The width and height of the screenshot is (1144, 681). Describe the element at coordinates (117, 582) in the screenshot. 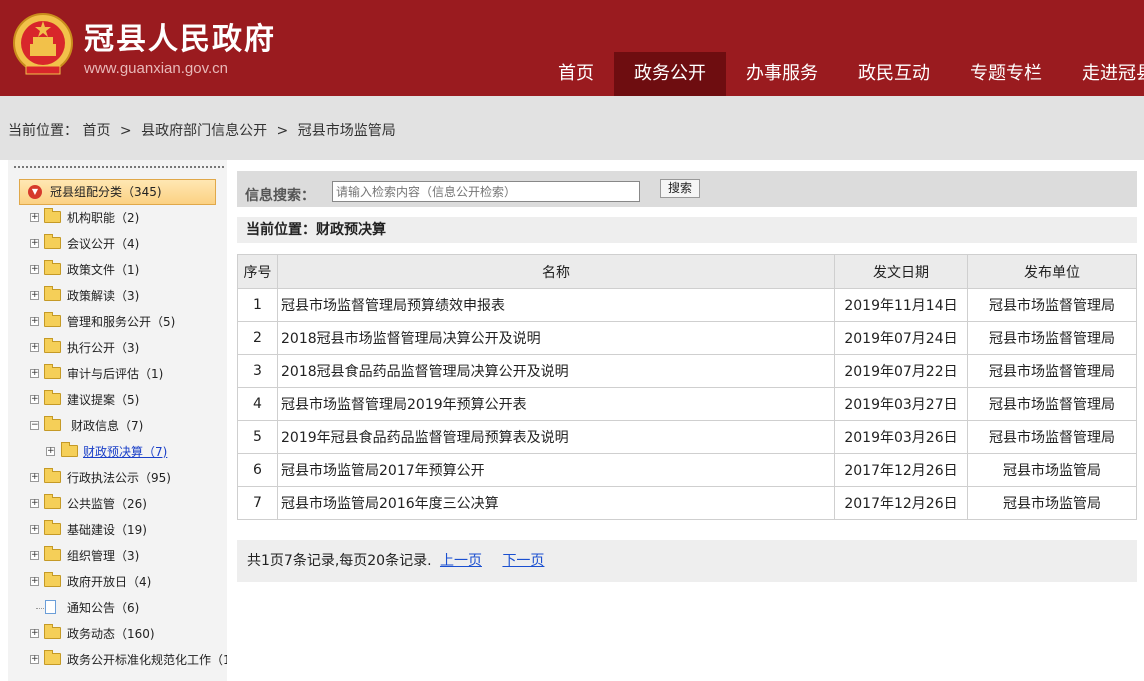

I see `tree-item: + 政府开放日（4)` at that location.